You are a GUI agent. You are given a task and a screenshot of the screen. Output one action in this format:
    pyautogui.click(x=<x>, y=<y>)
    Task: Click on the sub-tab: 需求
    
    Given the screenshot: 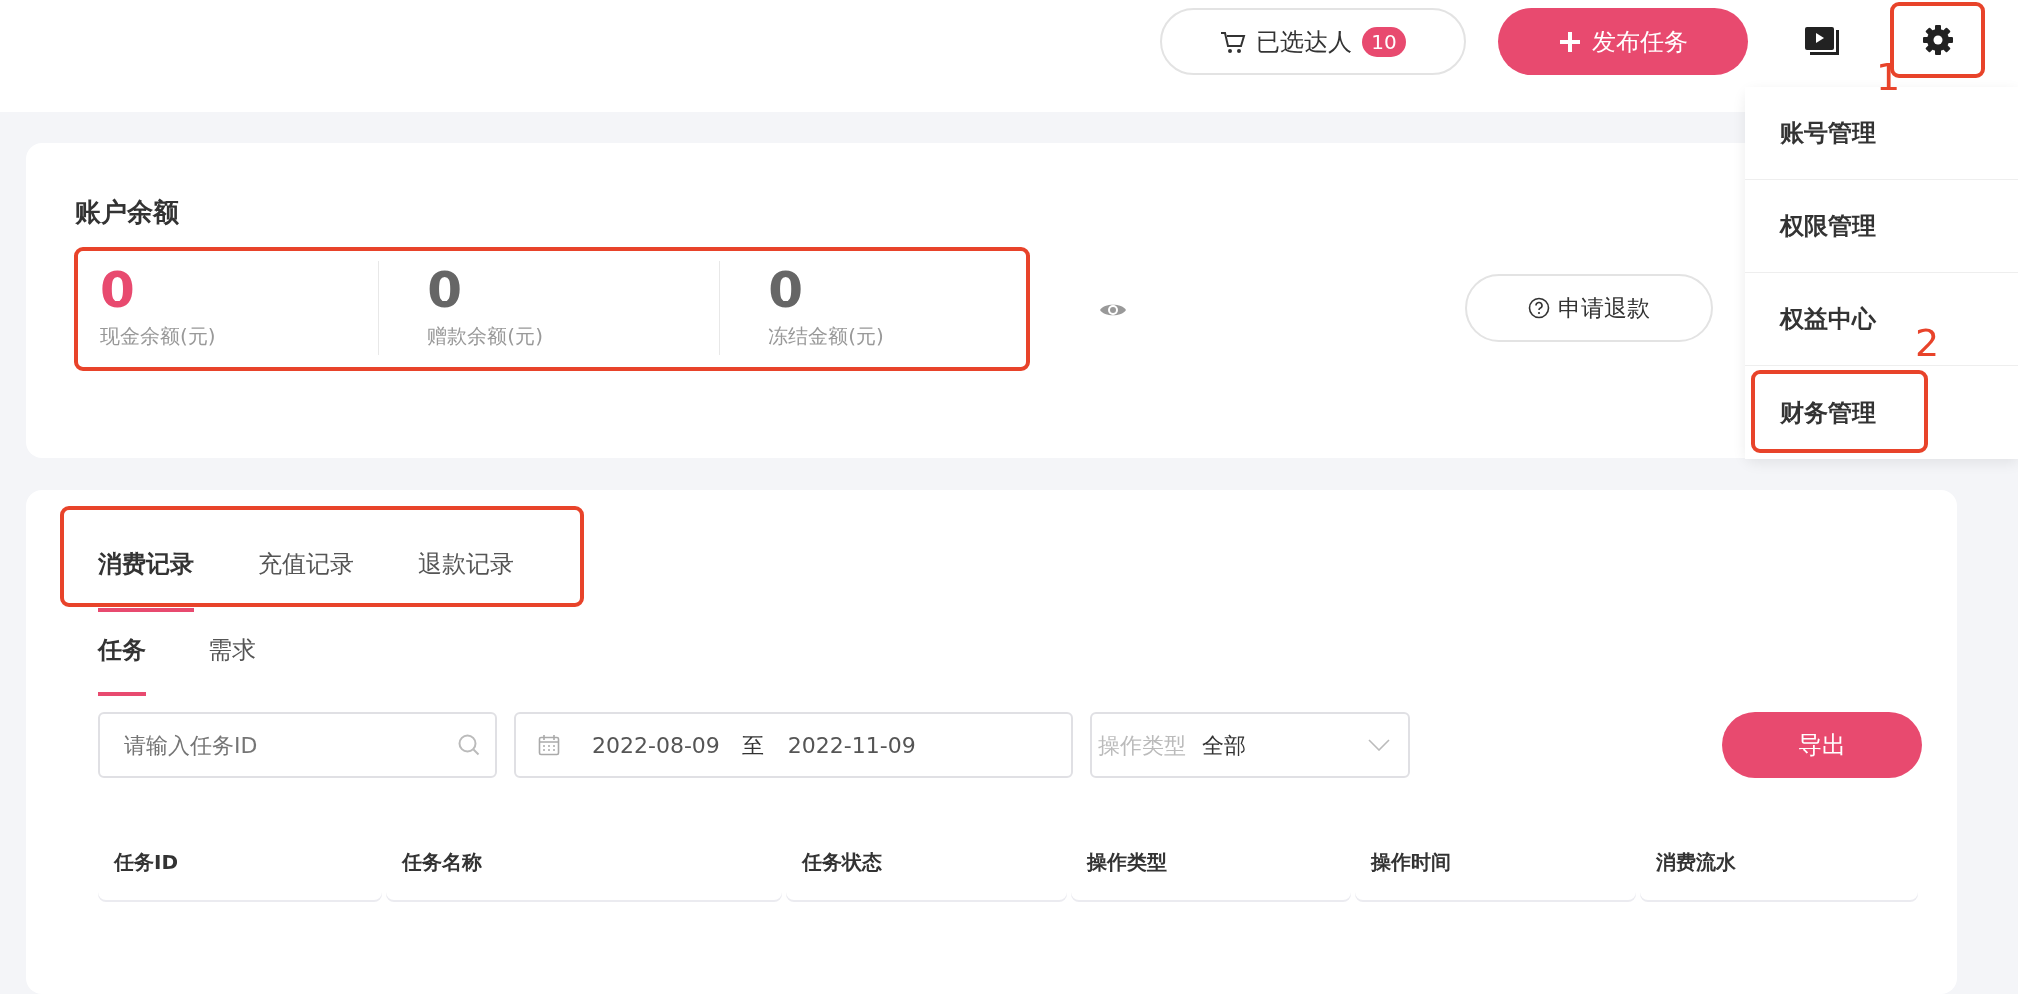 What is the action you would take?
    pyautogui.click(x=232, y=664)
    